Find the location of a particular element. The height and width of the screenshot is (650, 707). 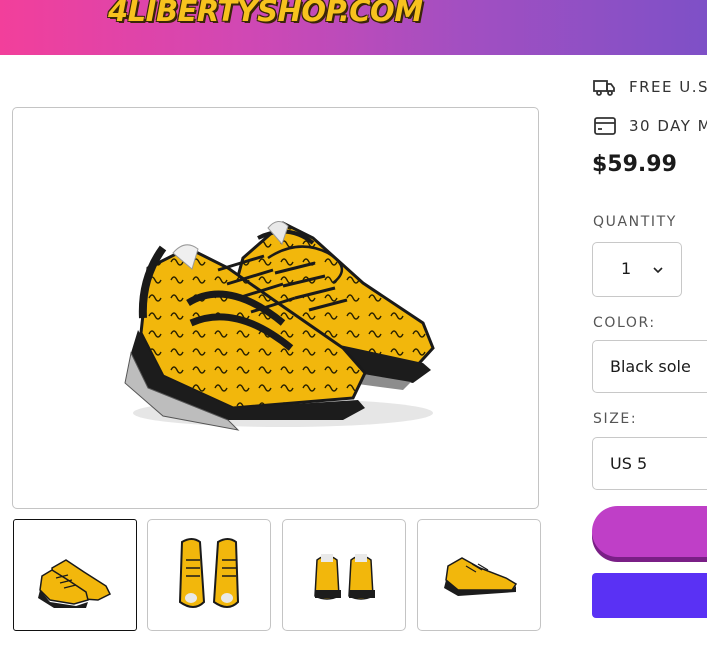

truck-icon is located at coordinates (604, 88).